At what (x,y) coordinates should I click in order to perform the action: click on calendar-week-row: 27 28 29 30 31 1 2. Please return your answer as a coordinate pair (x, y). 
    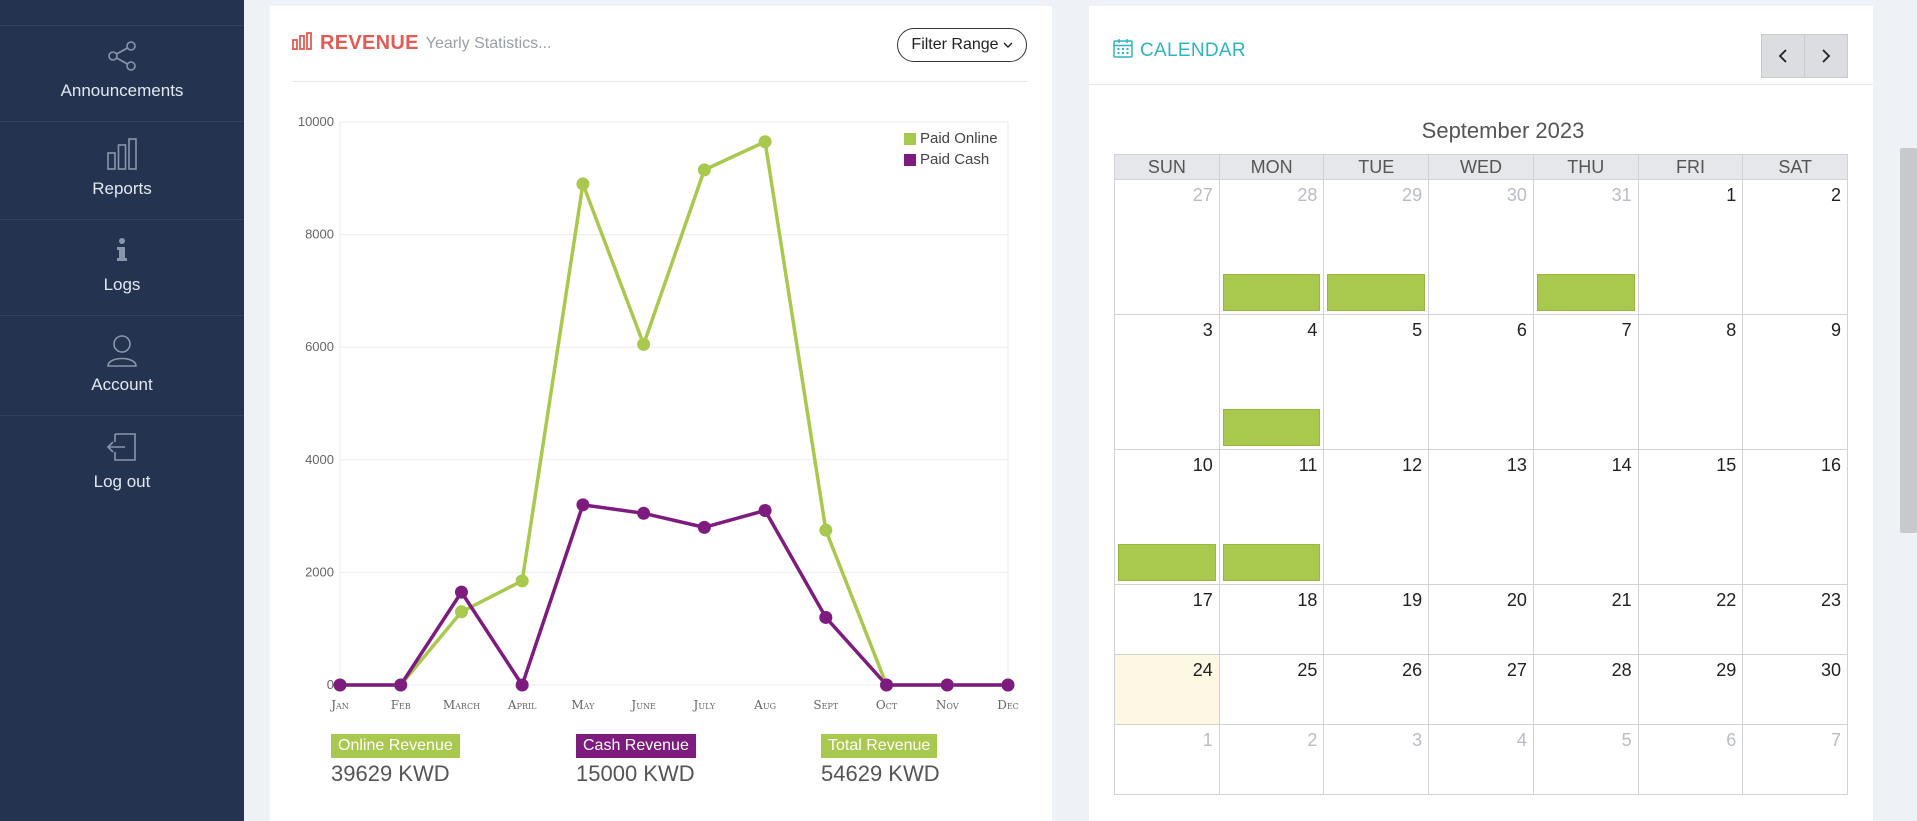
    Looking at the image, I should click on (1481, 247).